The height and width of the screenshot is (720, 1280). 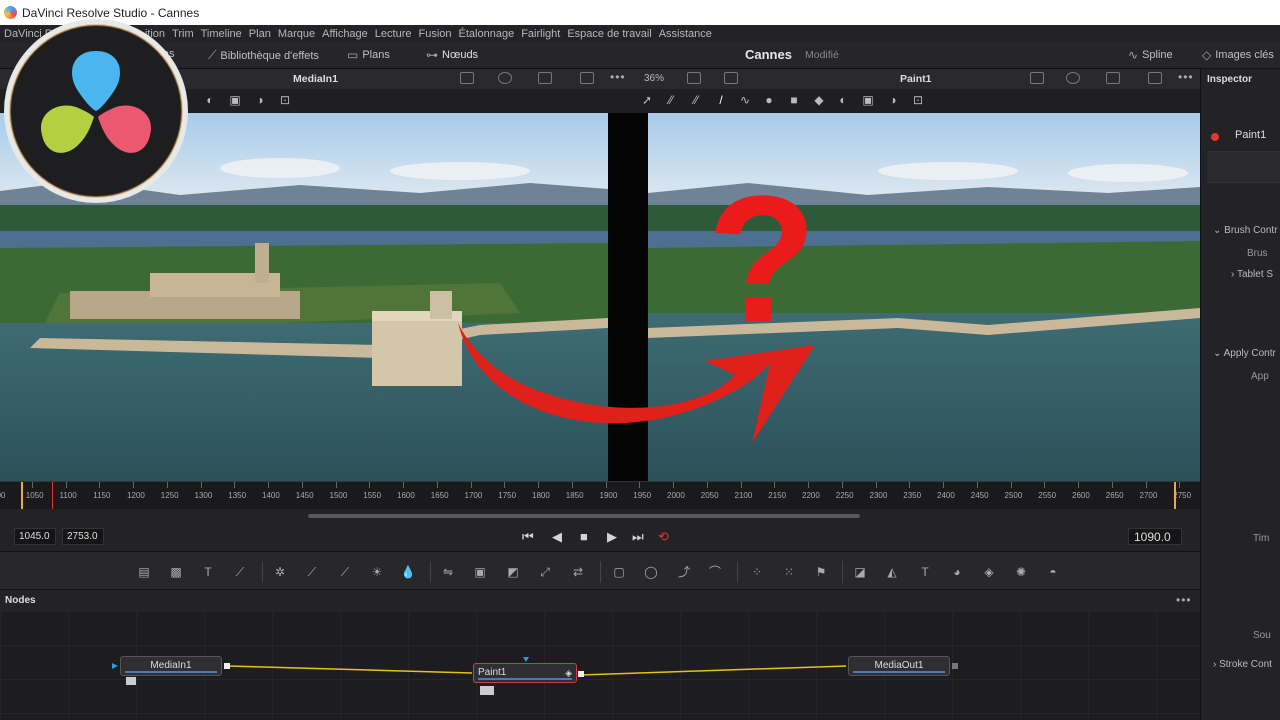 What do you see at coordinates (545, 572) in the screenshot?
I see `transform-tool-icon: ⤢` at bounding box center [545, 572].